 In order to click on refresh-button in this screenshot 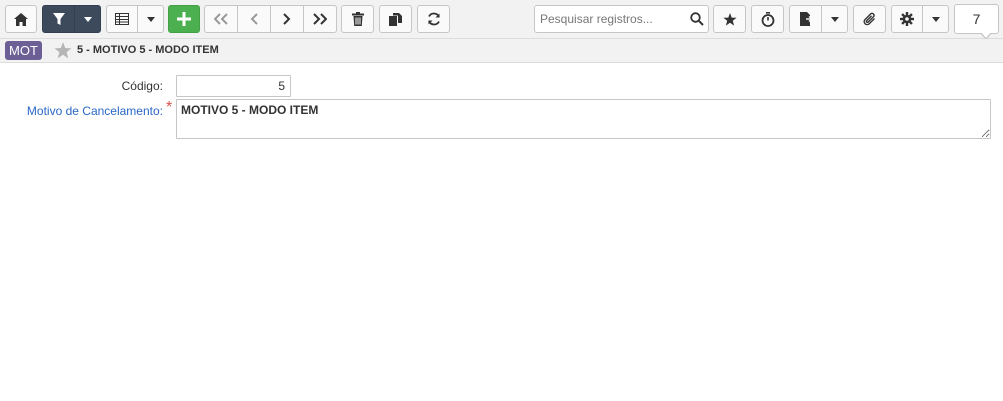, I will do `click(433, 19)`.